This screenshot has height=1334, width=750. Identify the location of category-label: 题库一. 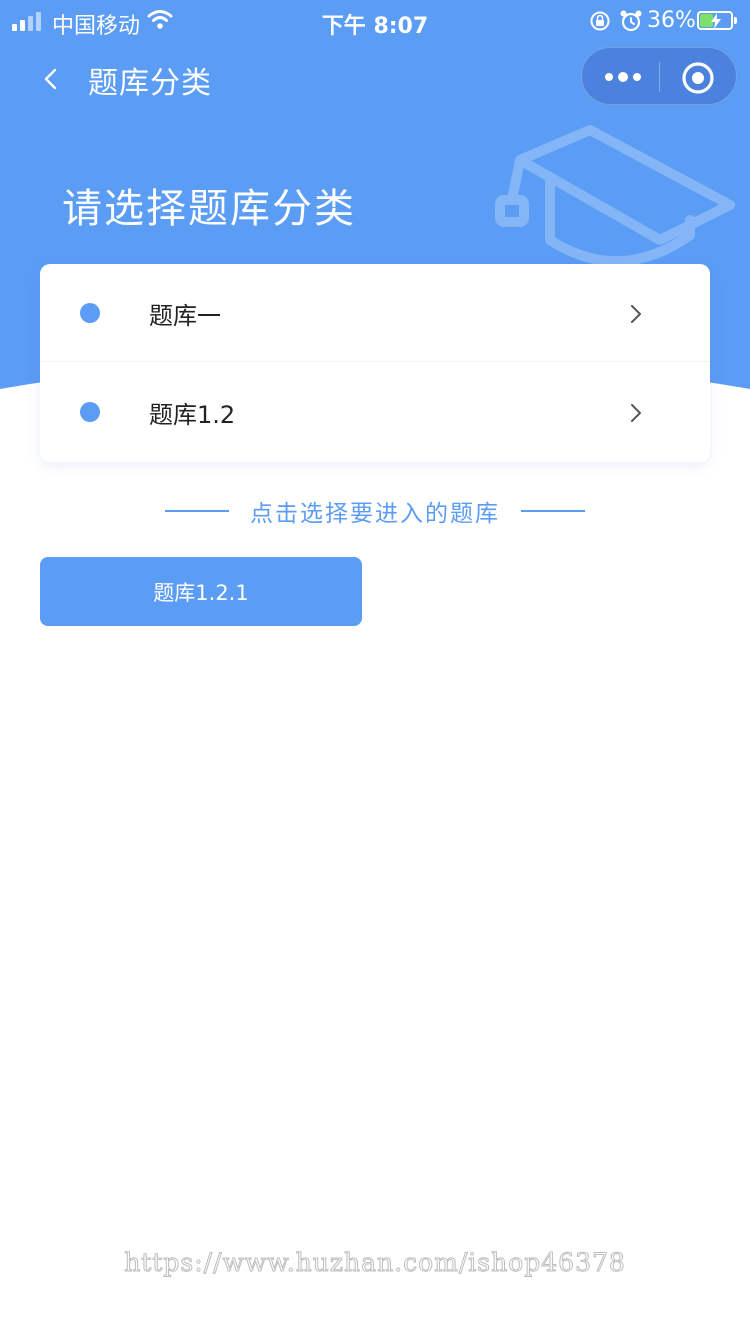
(185, 316).